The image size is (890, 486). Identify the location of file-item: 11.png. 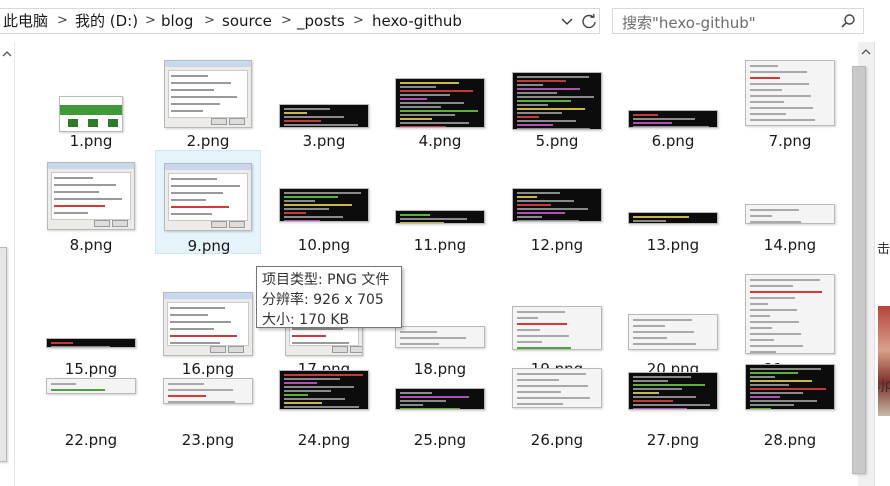
(440, 202).